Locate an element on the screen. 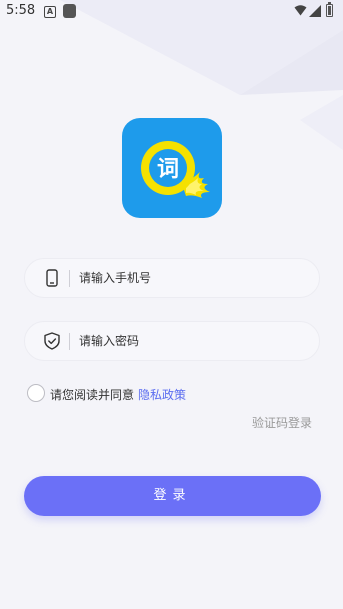 The image size is (343, 609). app-logo: 词 is located at coordinates (172, 168).